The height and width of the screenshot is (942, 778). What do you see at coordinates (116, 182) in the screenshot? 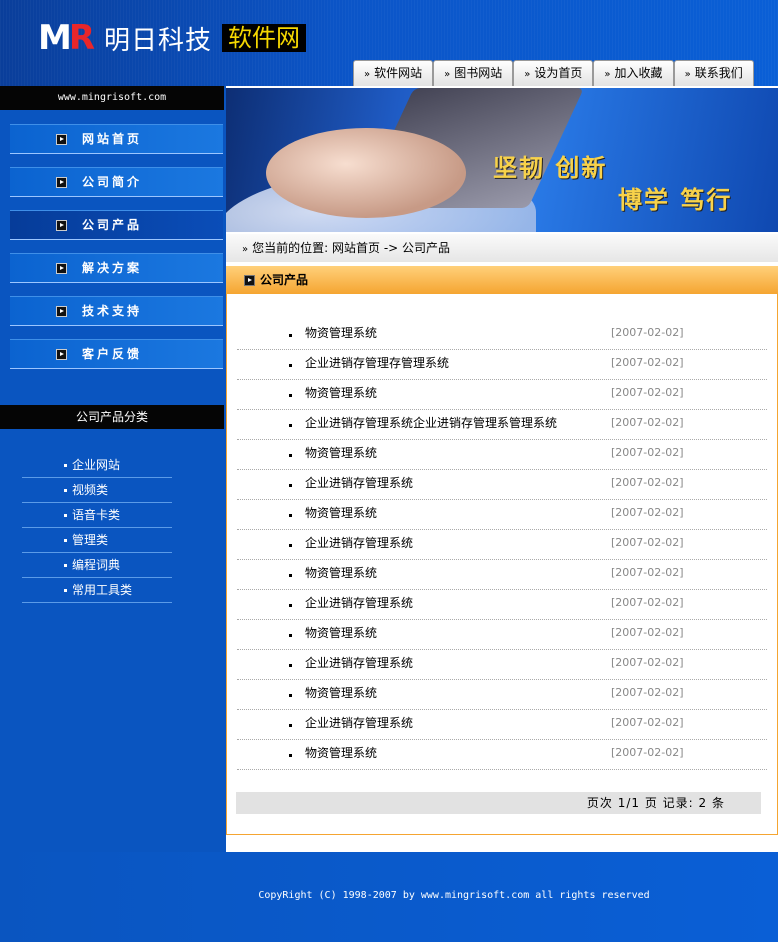
I see `sidebar-item-about: 公司简介` at bounding box center [116, 182].